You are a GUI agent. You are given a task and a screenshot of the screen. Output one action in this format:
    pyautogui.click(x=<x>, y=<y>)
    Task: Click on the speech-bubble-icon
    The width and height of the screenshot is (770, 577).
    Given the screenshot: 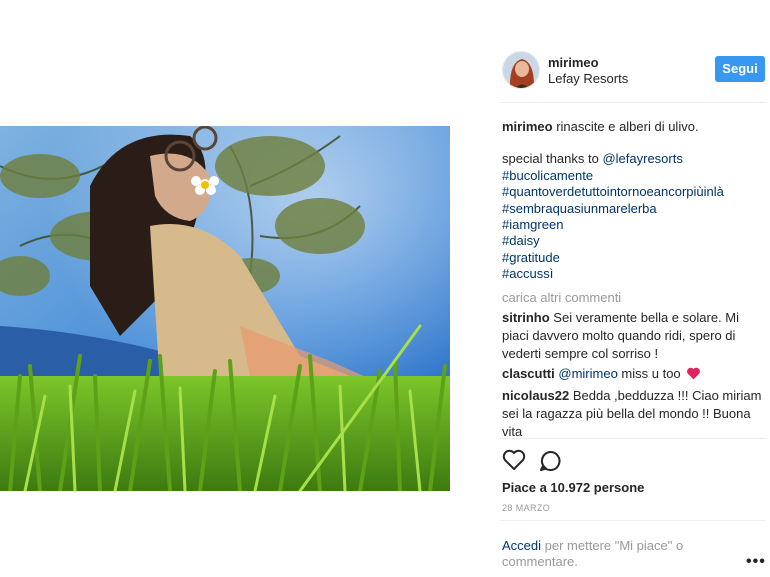 What is the action you would take?
    pyautogui.click(x=550, y=462)
    